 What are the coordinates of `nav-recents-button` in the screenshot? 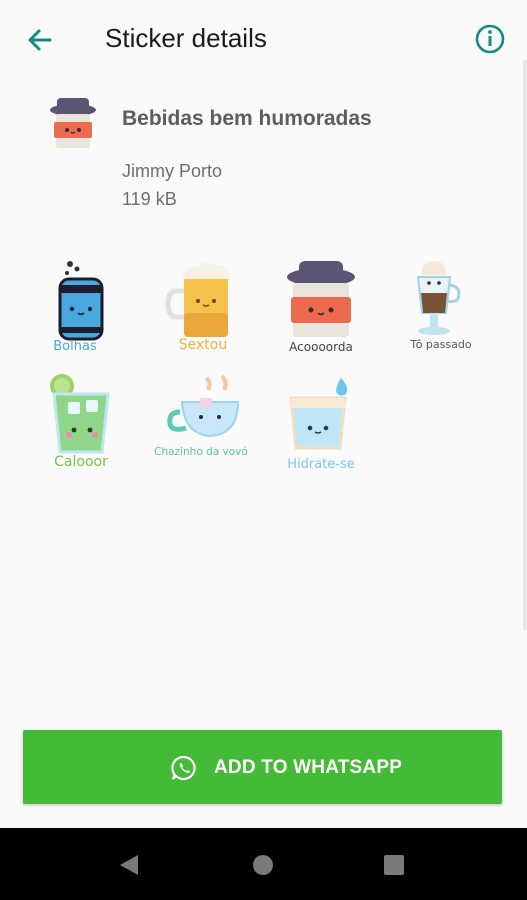 It's located at (394, 865).